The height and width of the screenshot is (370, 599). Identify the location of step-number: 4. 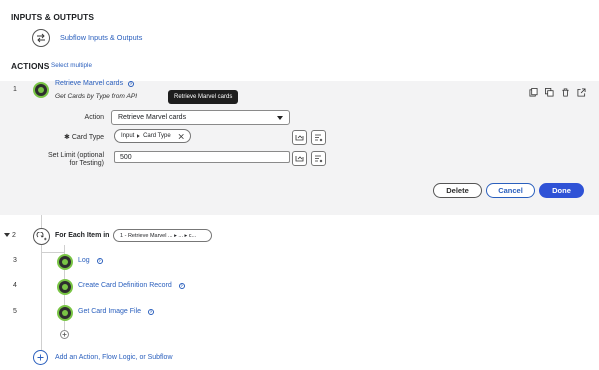
(15, 285).